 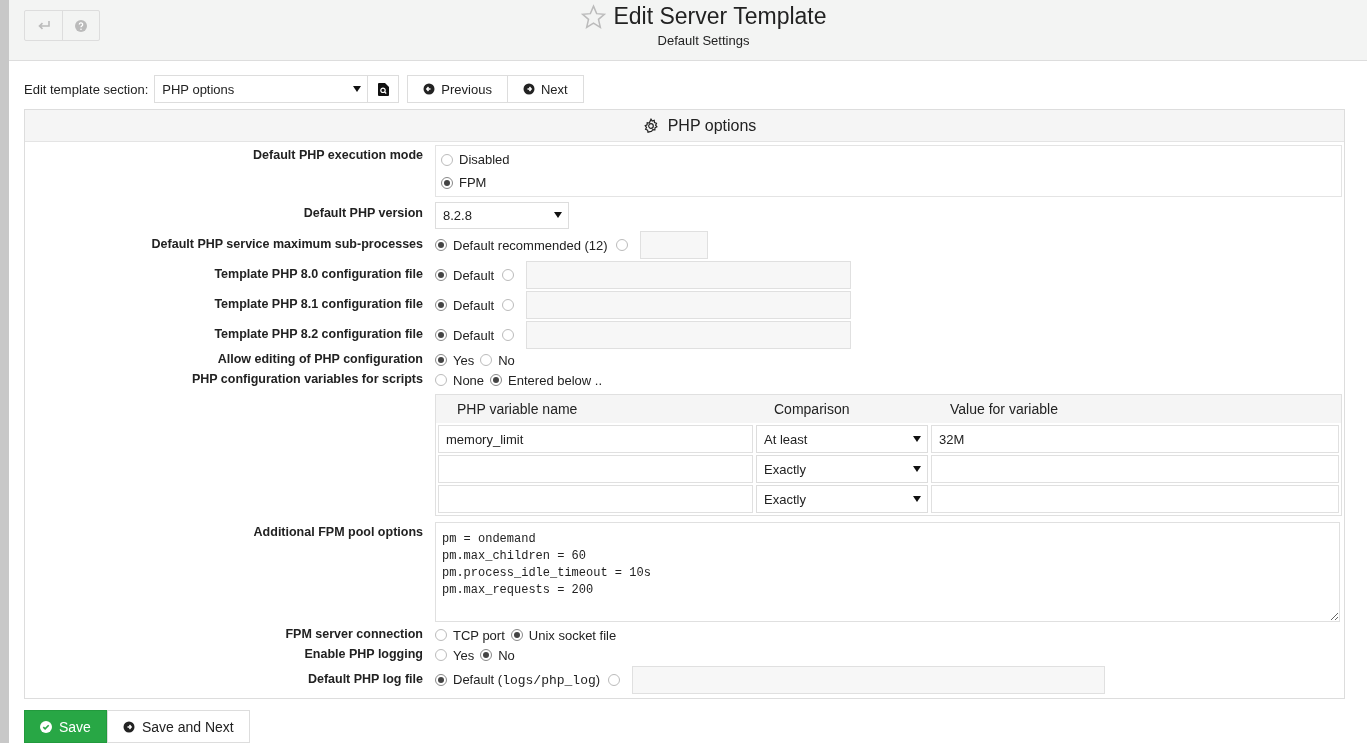 I want to click on option-label: Default recommended (12), so click(x=530, y=245).